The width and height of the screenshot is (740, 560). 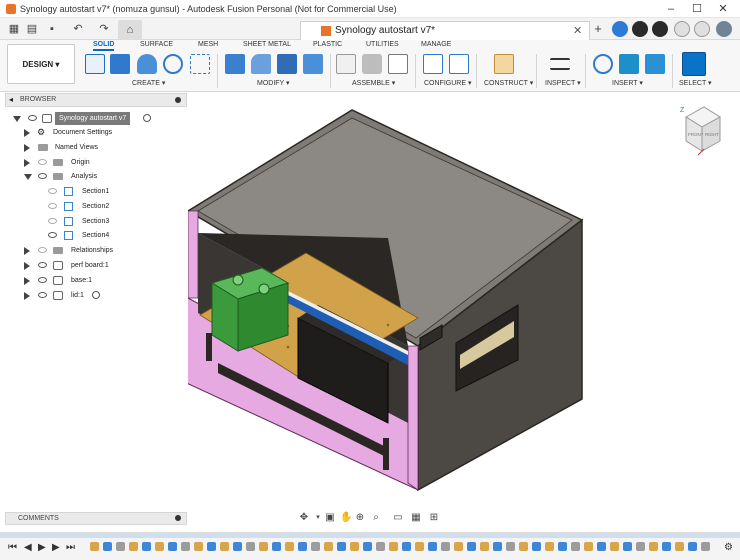 I want to click on help-icon, so click(x=702, y=29).